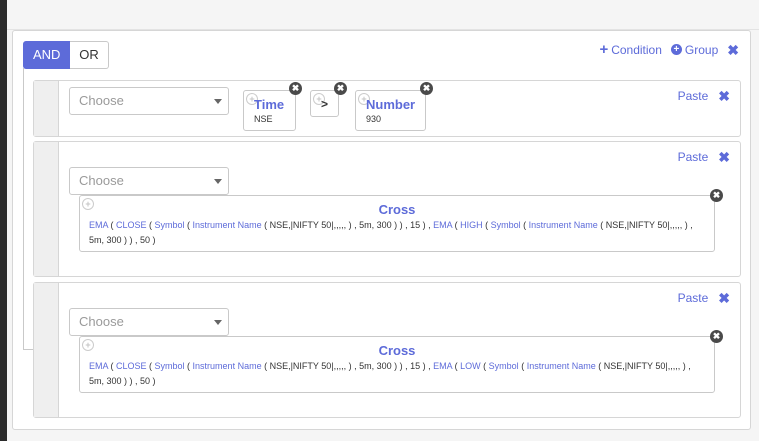 The image size is (759, 441). Describe the element at coordinates (471, 225) in the screenshot. I see `expr-fn: HIGH` at that location.